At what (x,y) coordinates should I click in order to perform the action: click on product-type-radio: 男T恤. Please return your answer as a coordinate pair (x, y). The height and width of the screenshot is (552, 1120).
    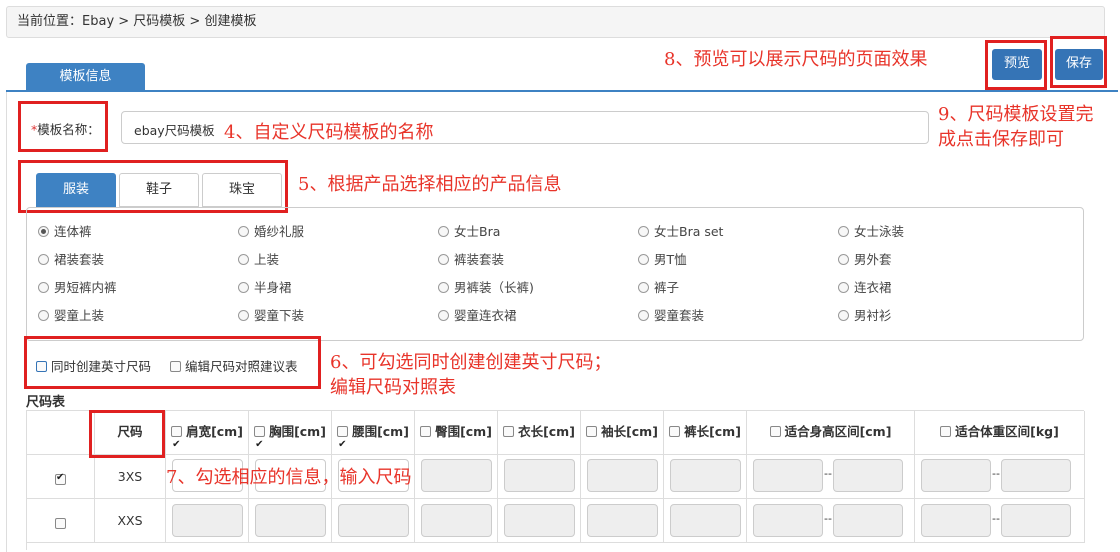
    Looking at the image, I should click on (662, 260).